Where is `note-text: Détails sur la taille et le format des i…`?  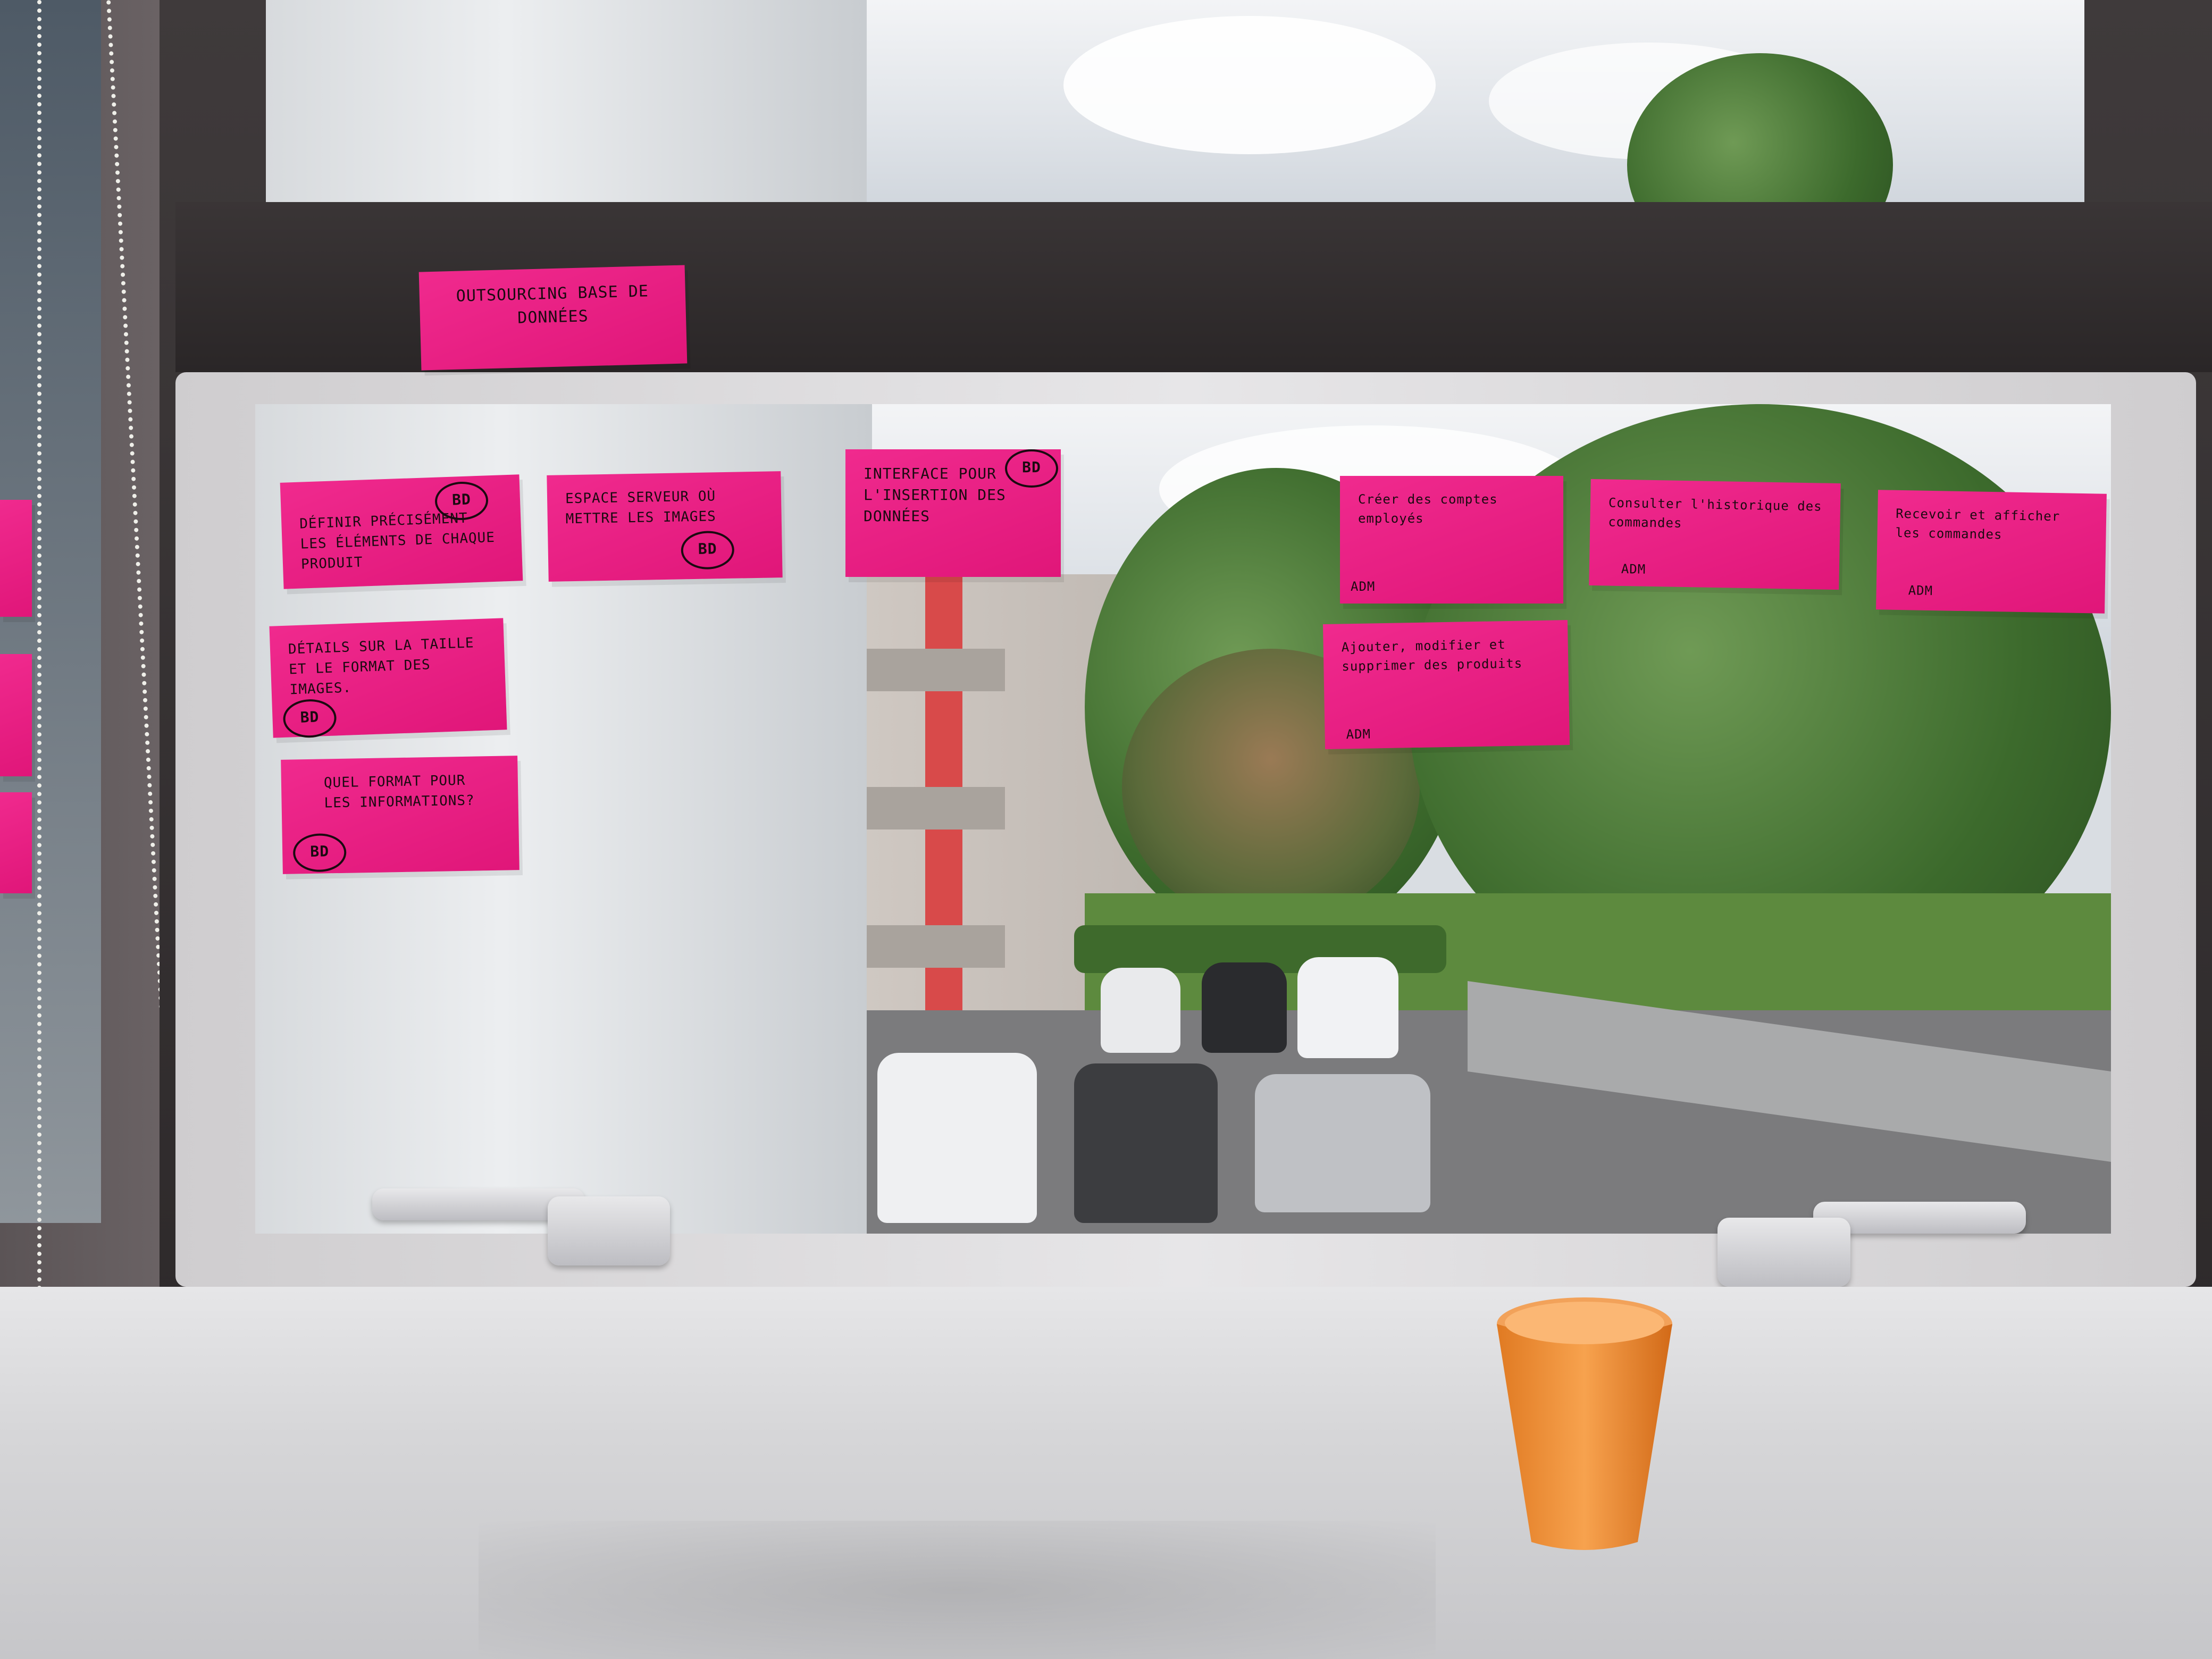 note-text: Détails sur la taille et le format des i… is located at coordinates (381, 666).